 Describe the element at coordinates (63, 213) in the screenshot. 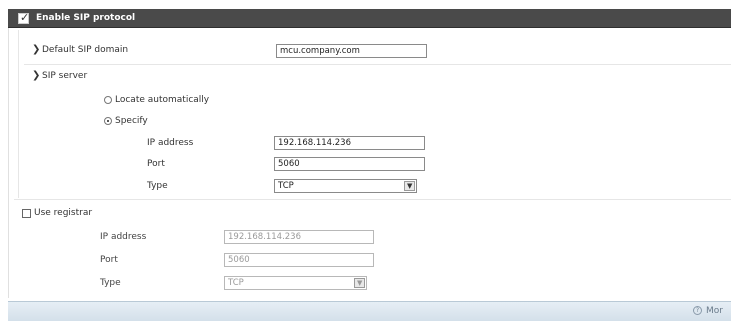

I see `use-registrar-label: Use registrar` at that location.